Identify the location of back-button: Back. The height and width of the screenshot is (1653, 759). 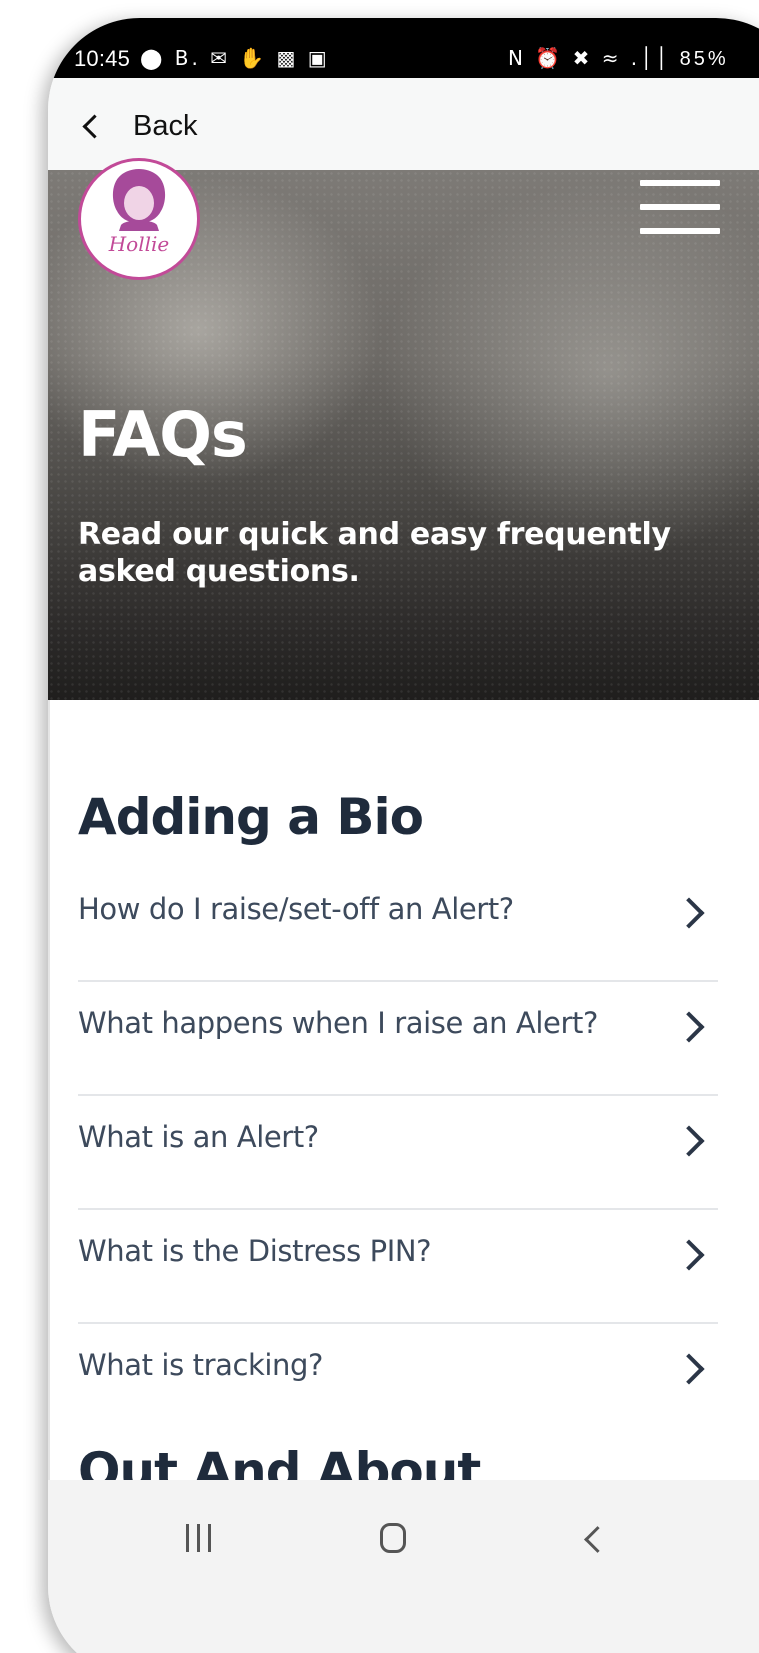
(138, 126).